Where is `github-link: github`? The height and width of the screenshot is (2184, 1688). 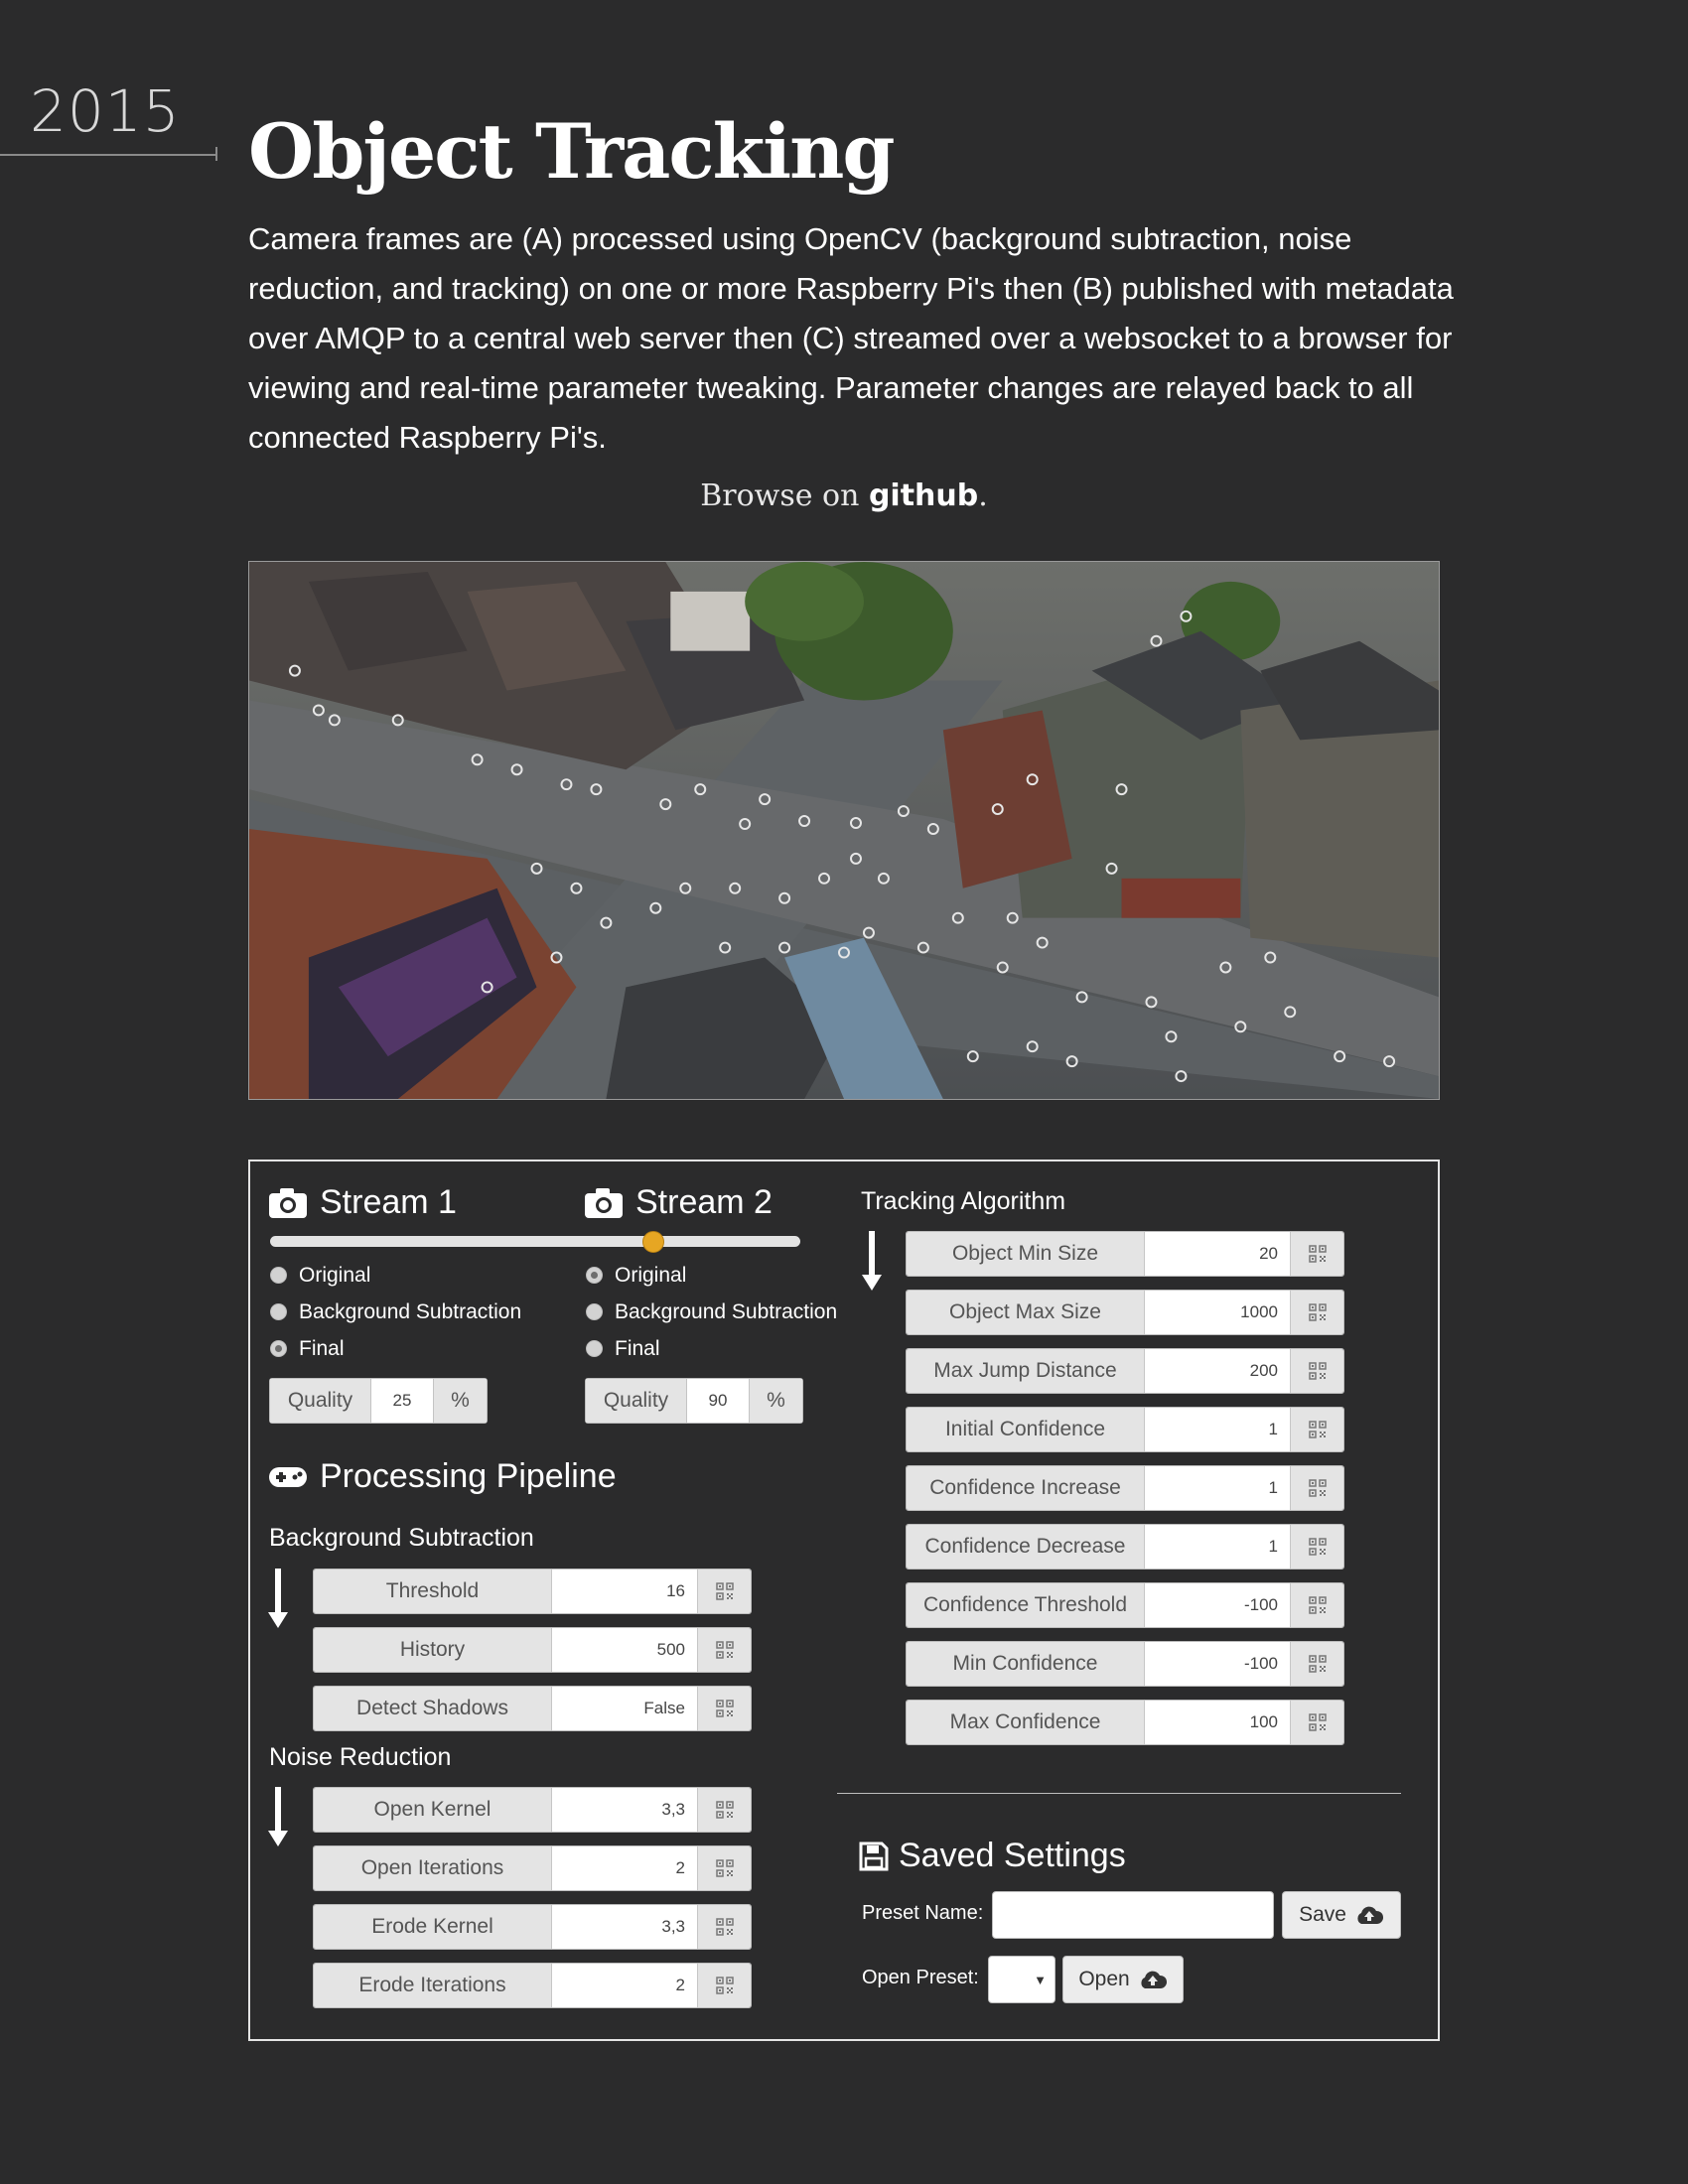
github-link: github is located at coordinates (923, 495).